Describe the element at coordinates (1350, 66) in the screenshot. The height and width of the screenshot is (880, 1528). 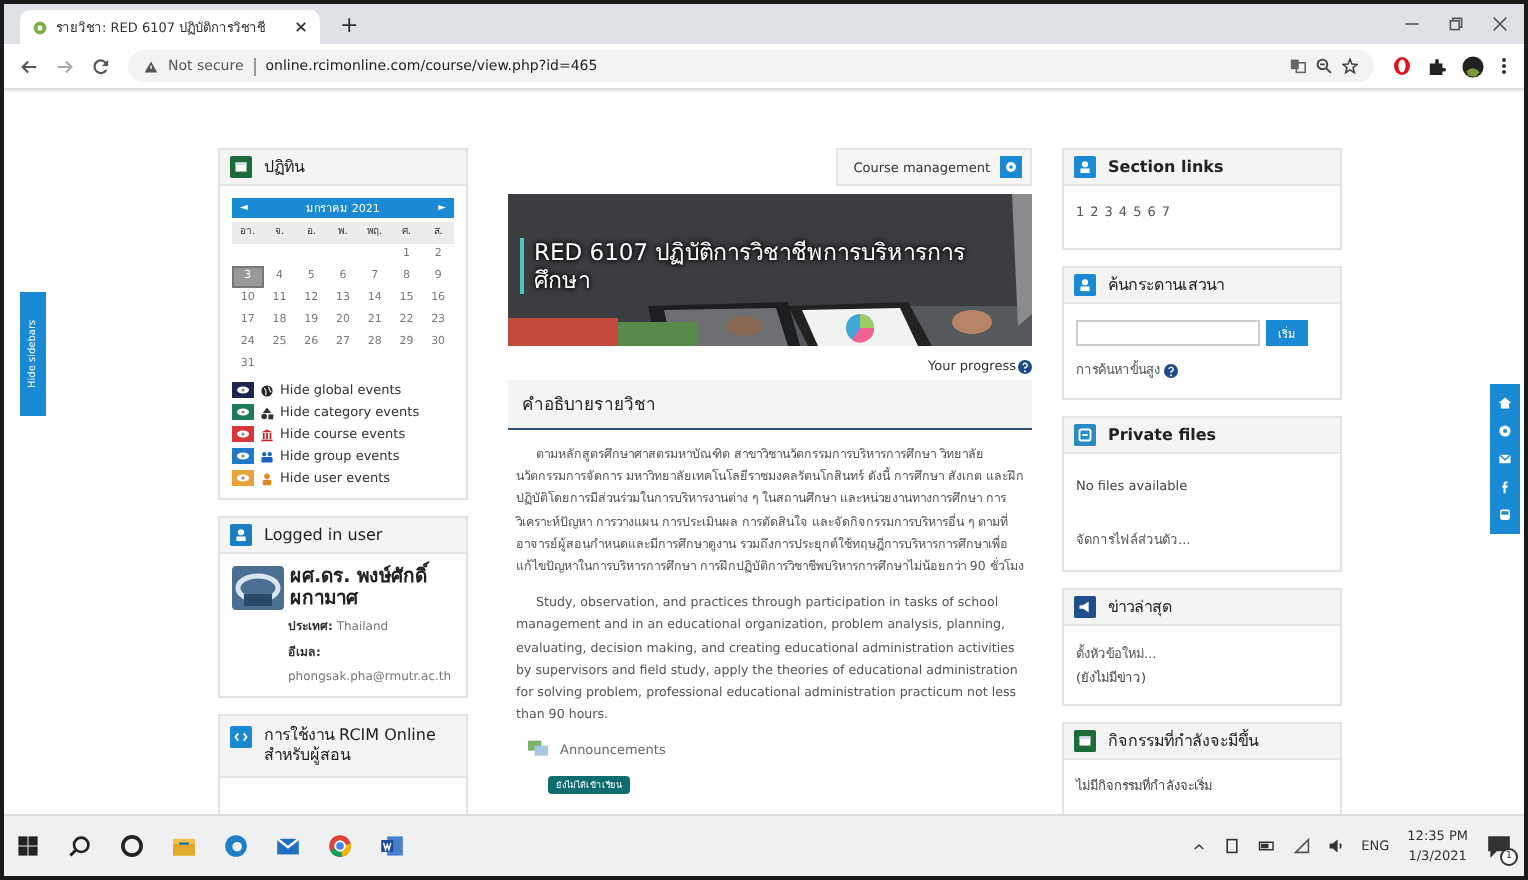
I see `star-icon` at that location.